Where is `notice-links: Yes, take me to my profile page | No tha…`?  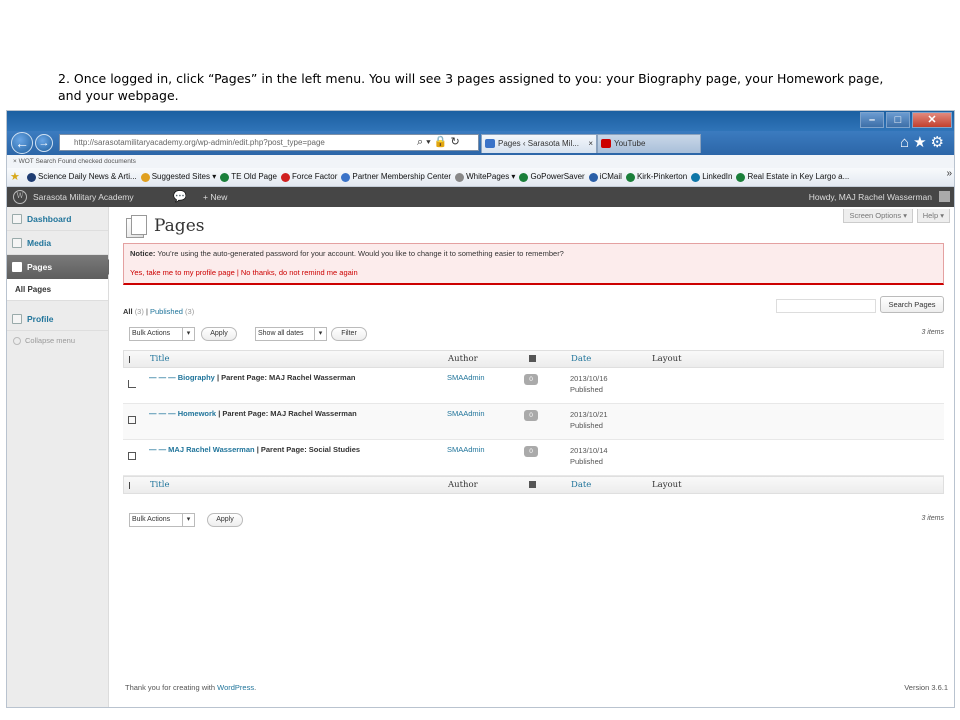 notice-links: Yes, take me to my profile page | No tha… is located at coordinates (244, 272).